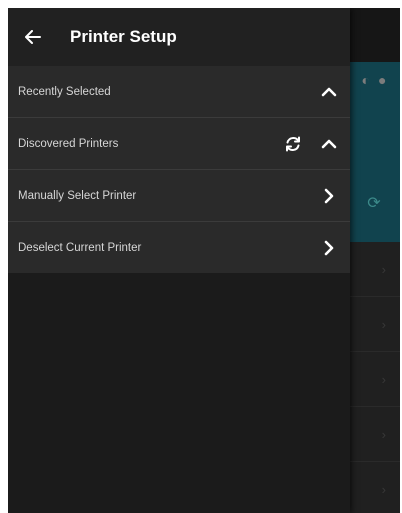 The width and height of the screenshot is (402, 513). I want to click on drawer-header: Printer Setup, so click(179, 37).